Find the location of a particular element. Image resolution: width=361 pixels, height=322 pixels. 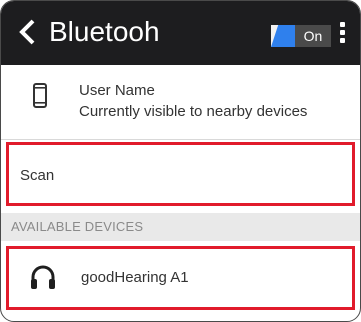

available-devices-header: AVAILABLE DEVICES is located at coordinates (180, 227).